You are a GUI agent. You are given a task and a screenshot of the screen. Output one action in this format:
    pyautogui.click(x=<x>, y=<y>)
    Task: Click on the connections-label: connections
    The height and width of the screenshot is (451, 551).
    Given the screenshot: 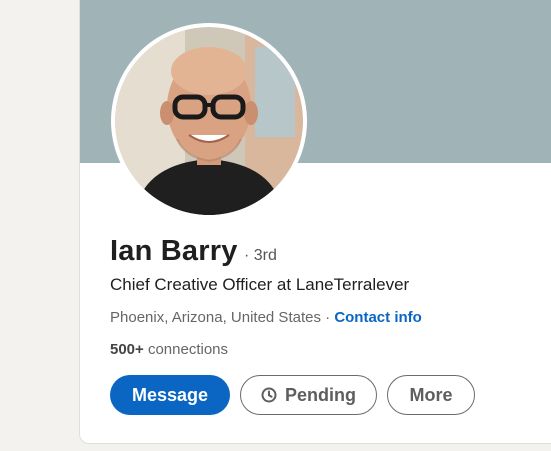 What is the action you would take?
    pyautogui.click(x=186, y=349)
    